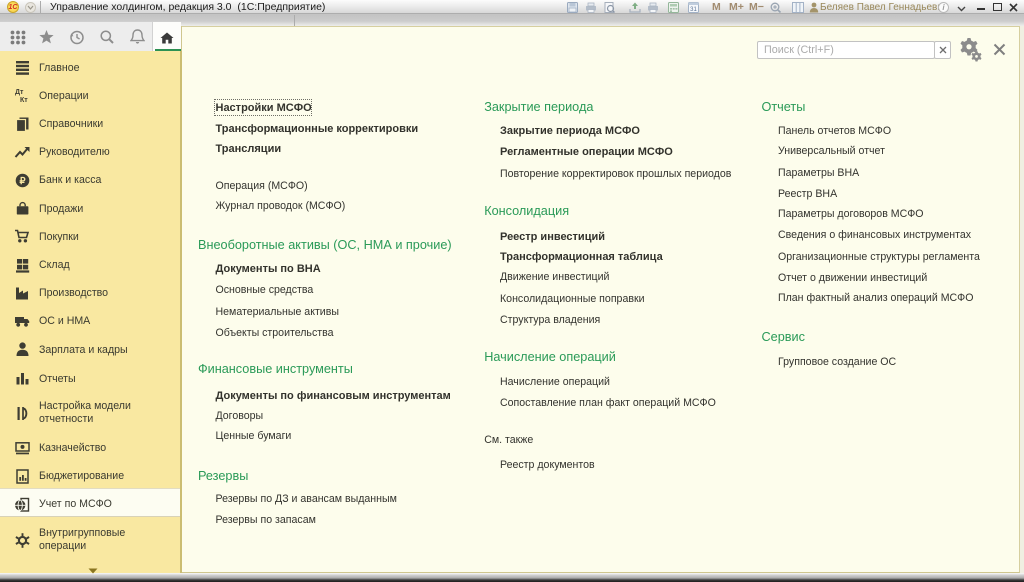  What do you see at coordinates (693, 10) in the screenshot?
I see `svg-text: 31` at bounding box center [693, 10].